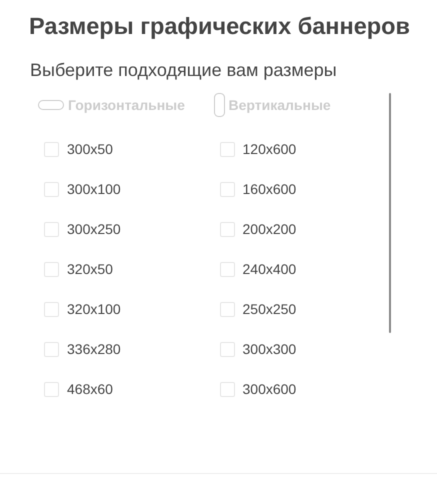 The image size is (437, 483). Describe the element at coordinates (269, 149) in the screenshot. I see `size-option-label: 120x600` at that location.